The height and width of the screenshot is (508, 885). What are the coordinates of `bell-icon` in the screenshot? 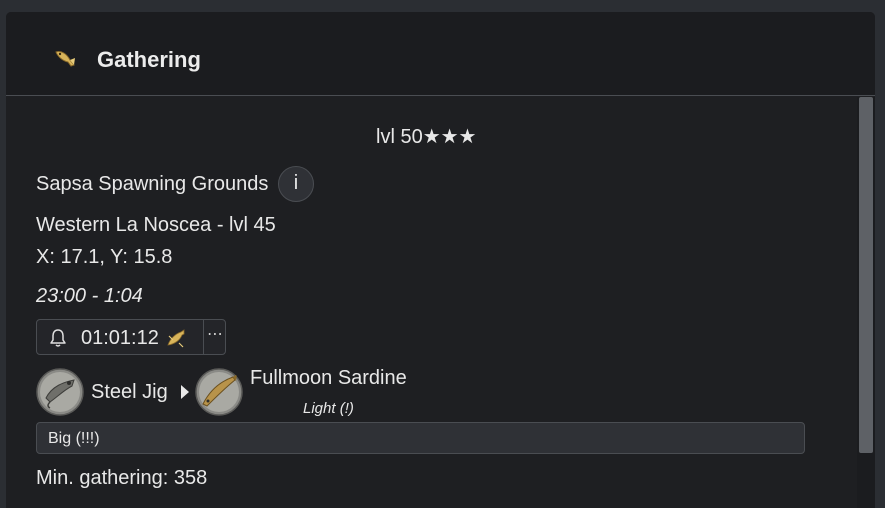 It's located at (58, 338).